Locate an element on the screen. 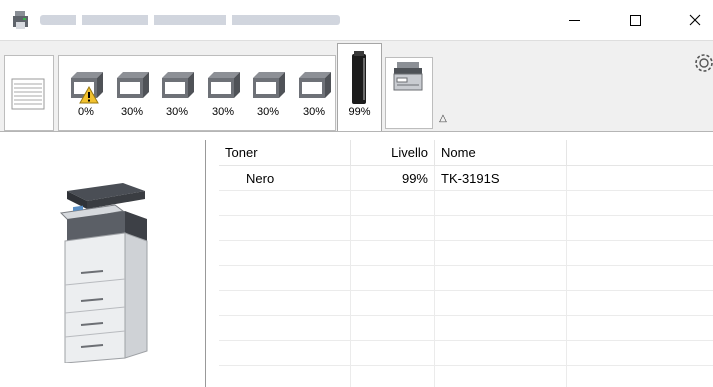 The width and height of the screenshot is (713, 387). pane-divider is located at coordinates (205, 263).